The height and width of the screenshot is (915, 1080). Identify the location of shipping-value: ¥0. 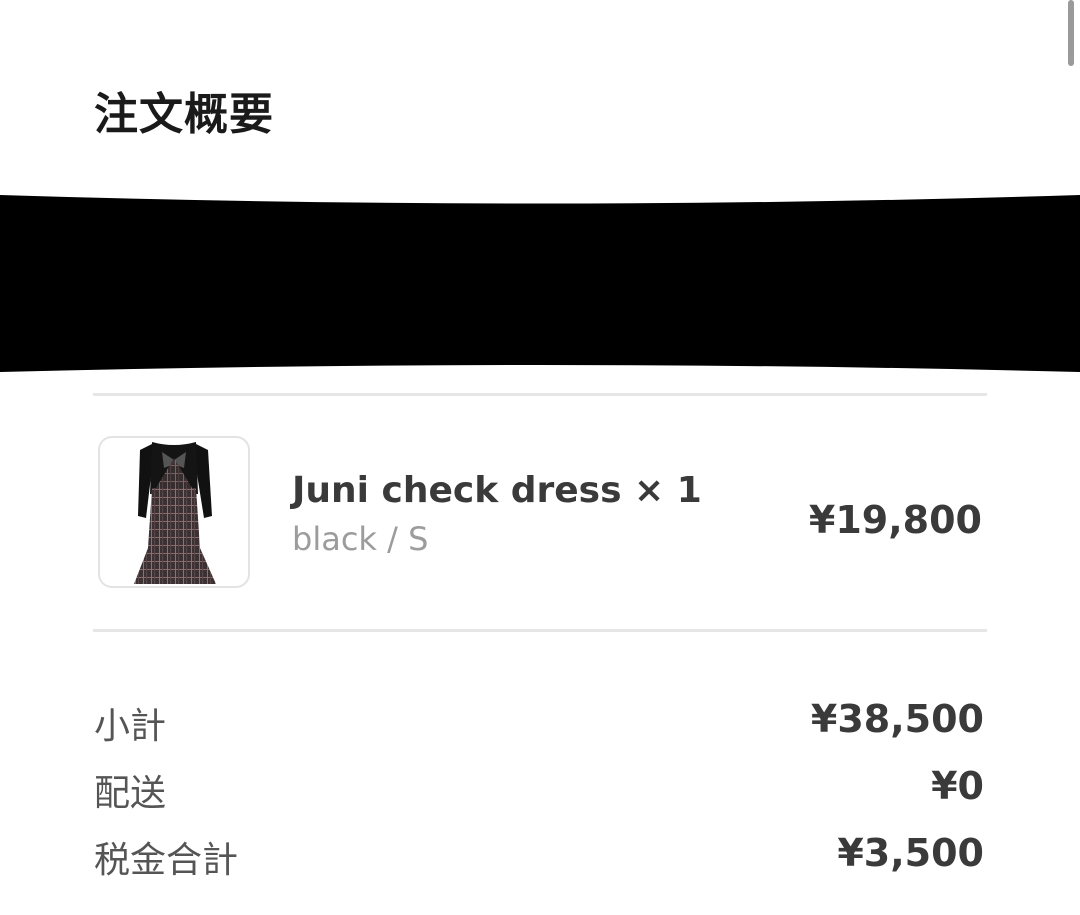
(957, 786).